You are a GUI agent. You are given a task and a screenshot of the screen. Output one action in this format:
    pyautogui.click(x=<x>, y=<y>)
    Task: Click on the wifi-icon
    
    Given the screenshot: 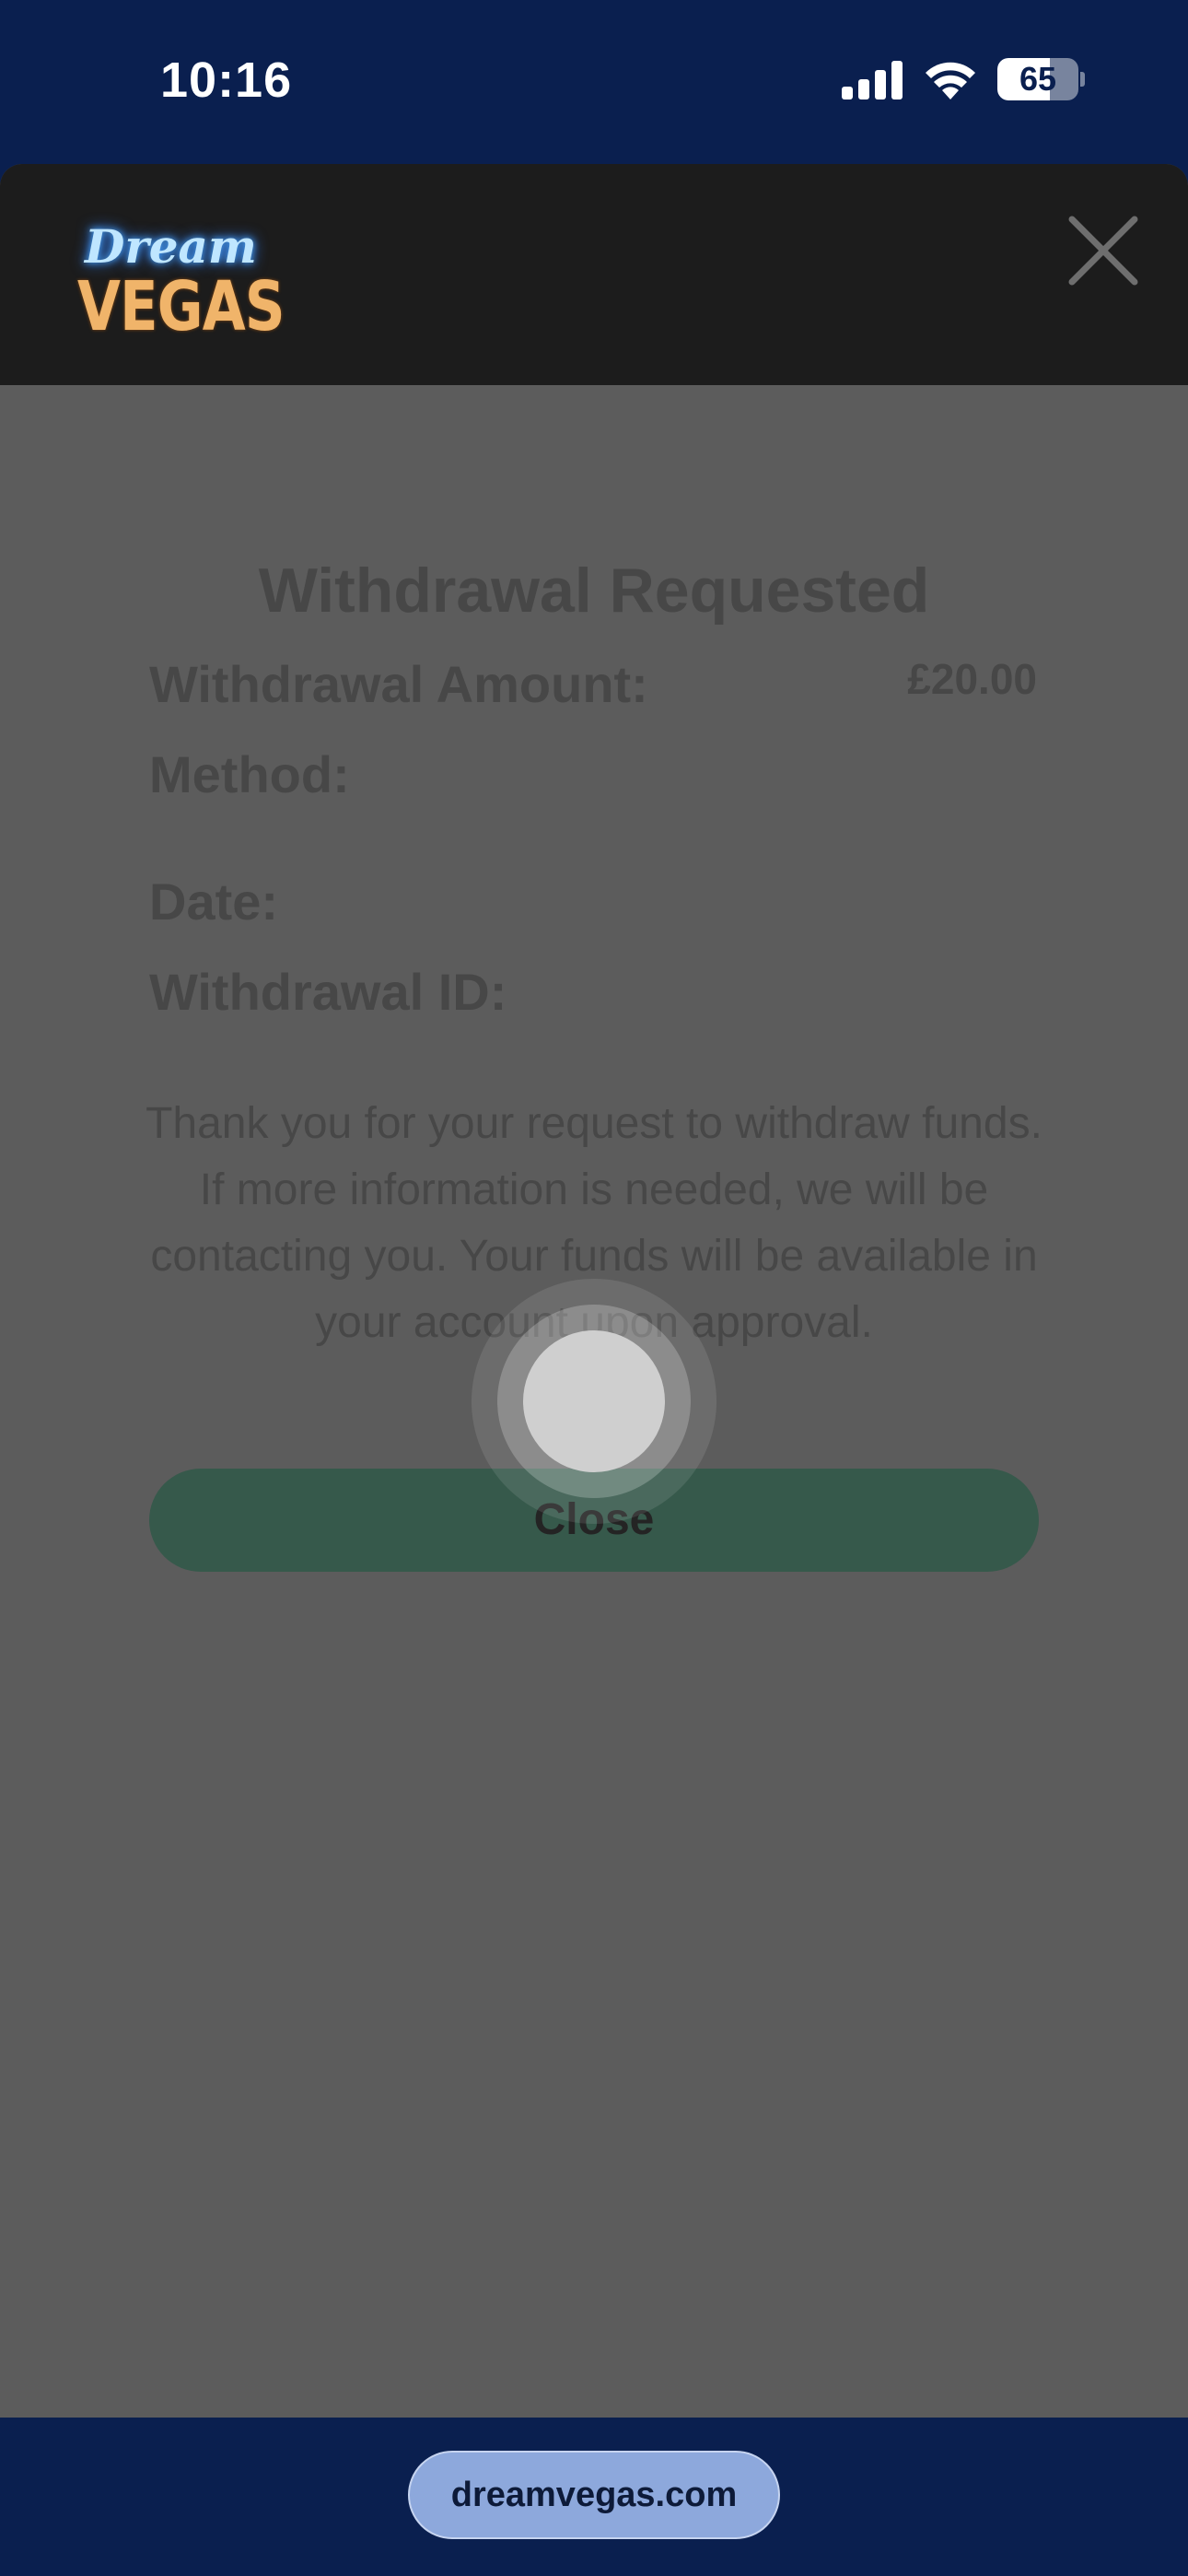 What is the action you would take?
    pyautogui.click(x=951, y=81)
    